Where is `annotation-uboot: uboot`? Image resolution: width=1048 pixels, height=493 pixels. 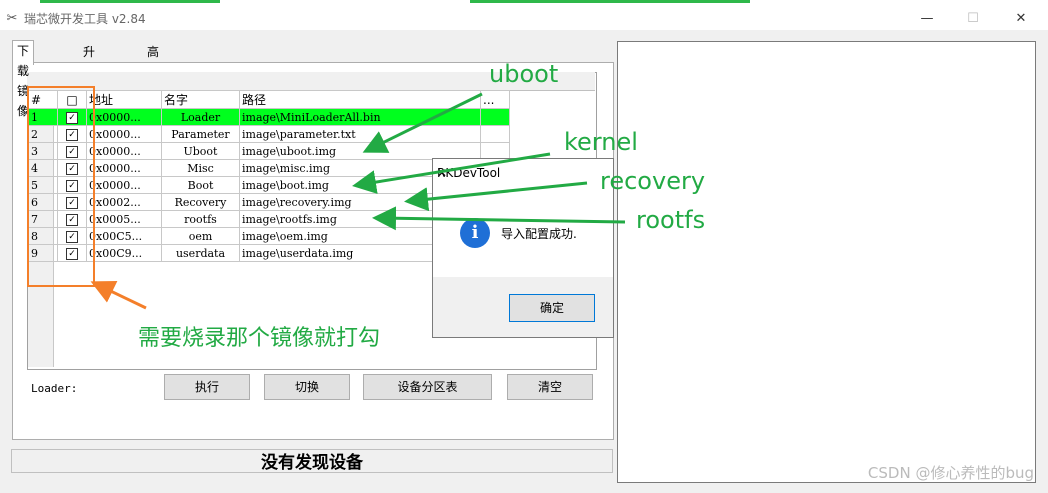 annotation-uboot: uboot is located at coordinates (524, 74).